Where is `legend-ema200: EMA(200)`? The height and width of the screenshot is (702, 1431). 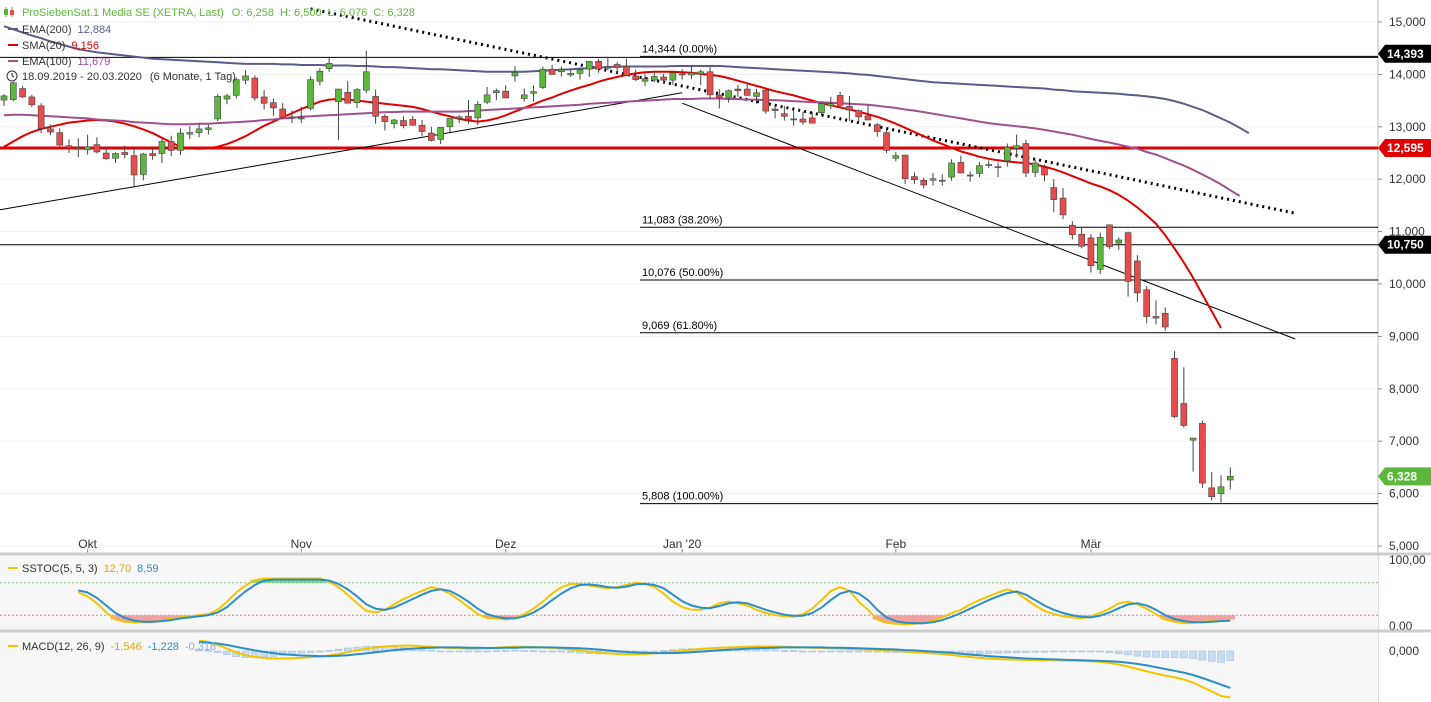
legend-ema200: EMA(200) is located at coordinates (47, 30).